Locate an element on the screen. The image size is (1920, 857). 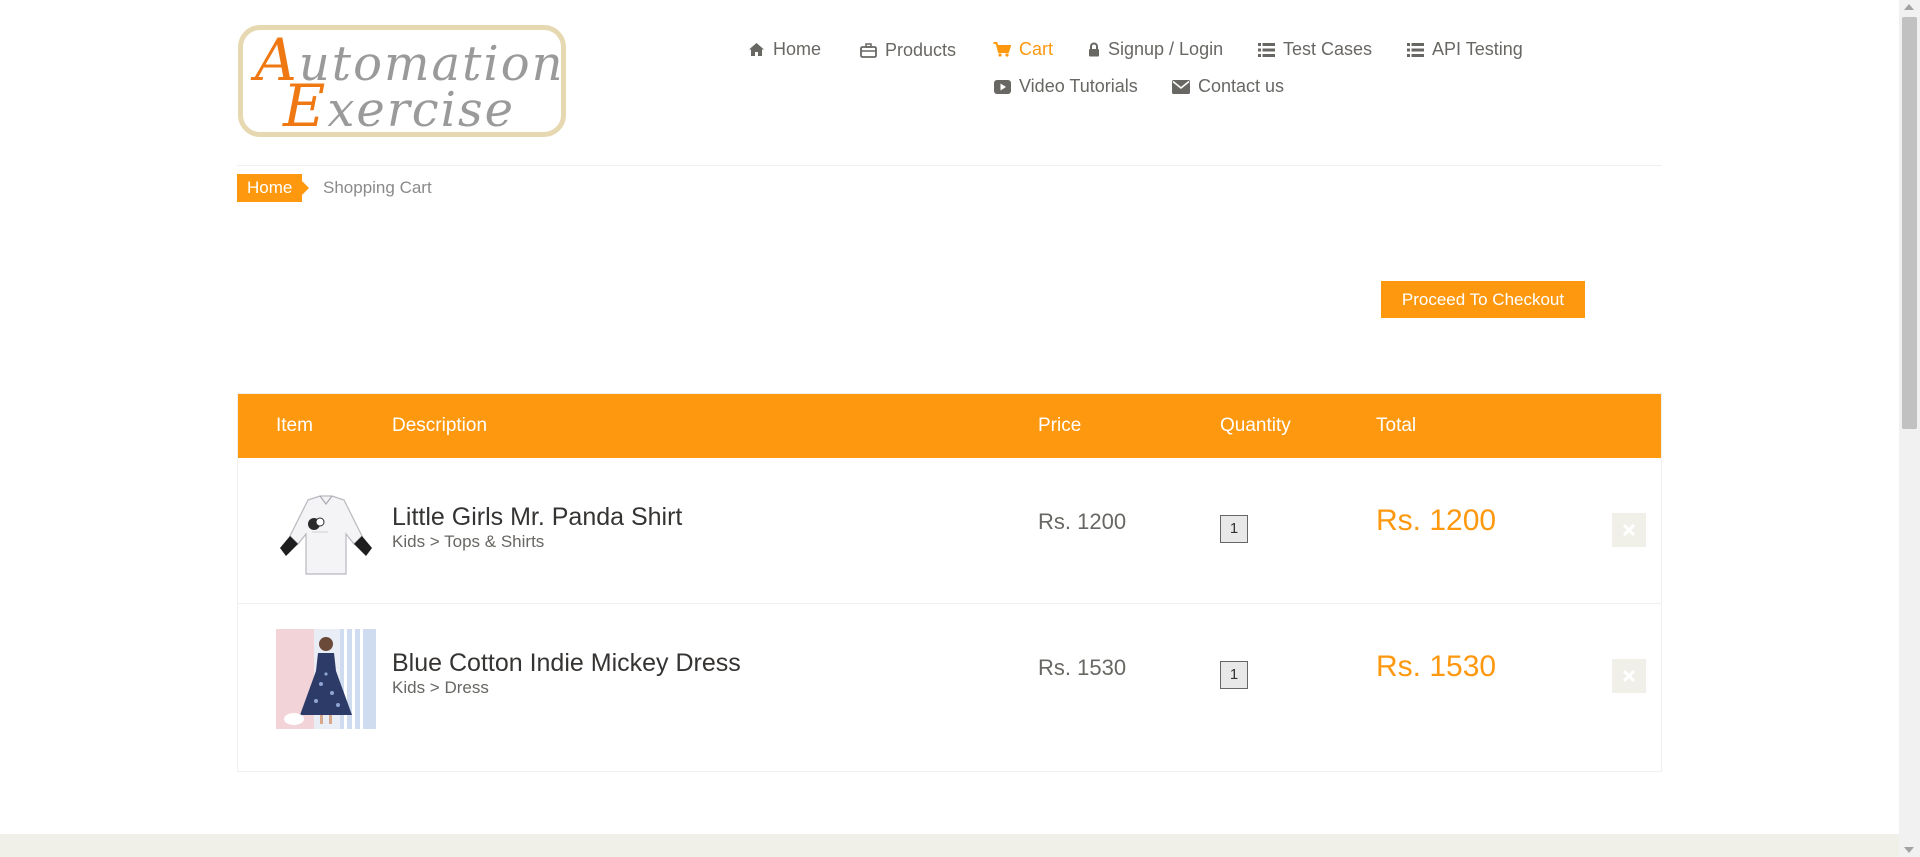
product-price: Rs. 1530 is located at coordinates (1082, 667).